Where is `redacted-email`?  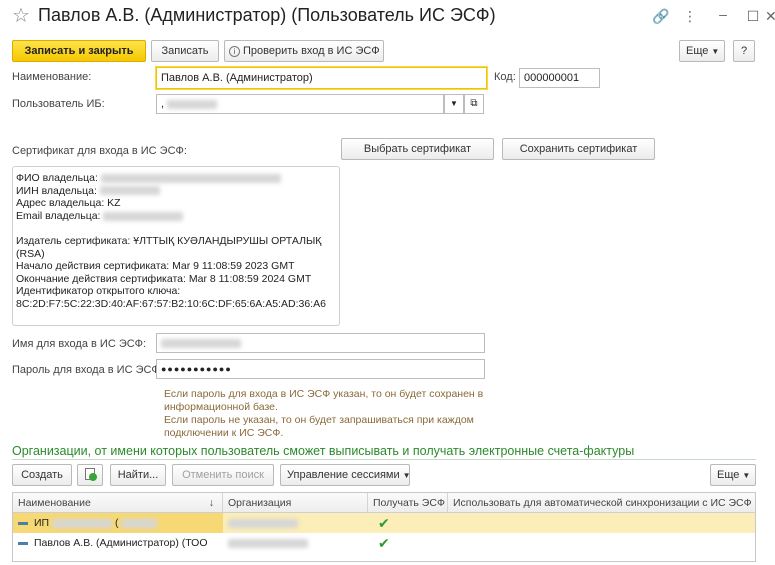
redacted-email is located at coordinates (143, 216).